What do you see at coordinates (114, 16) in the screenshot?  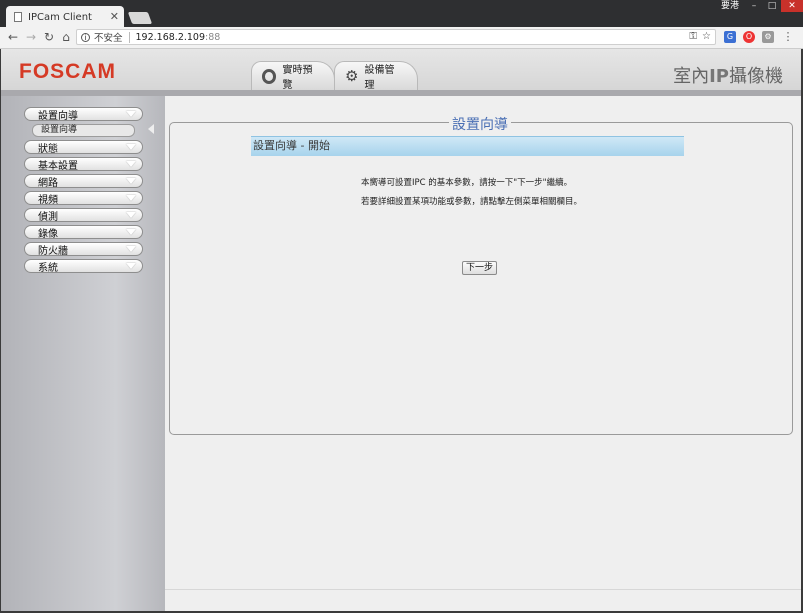 I see `tab-close-icon: ✕` at bounding box center [114, 16].